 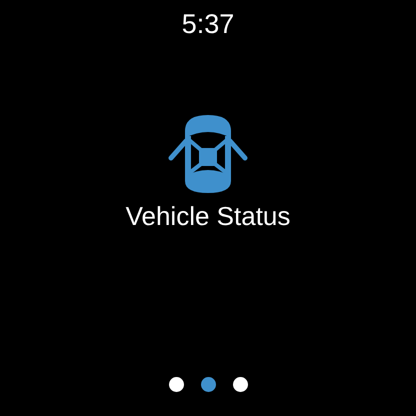 What do you see at coordinates (208, 154) in the screenshot?
I see `car-doors-open-icon` at bounding box center [208, 154].